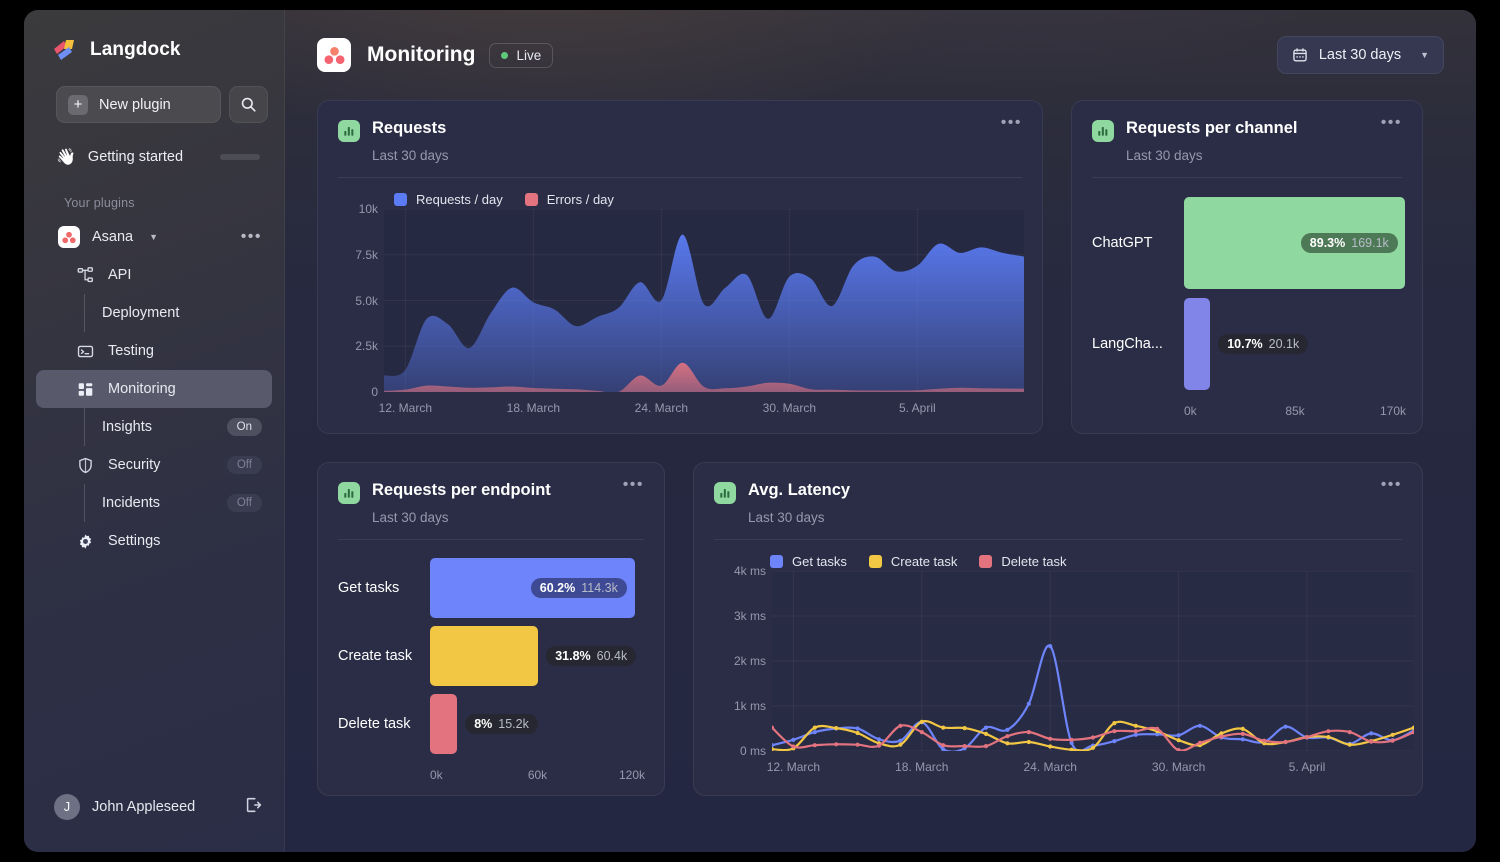  Describe the element at coordinates (599, 588) in the screenshot. I see `bar-value: 114.3k` at that location.